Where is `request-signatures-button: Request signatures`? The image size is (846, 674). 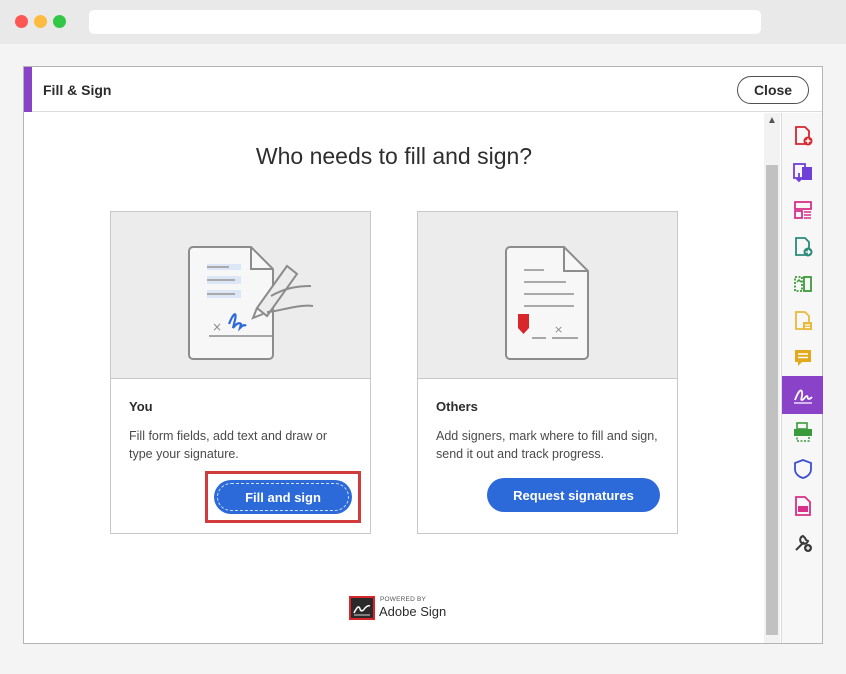
request-signatures-button: Request signatures is located at coordinates (573, 495).